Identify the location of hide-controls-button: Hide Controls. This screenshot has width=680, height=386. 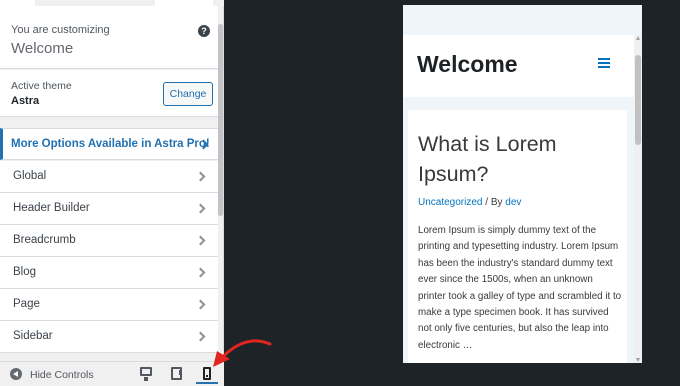
(62, 375).